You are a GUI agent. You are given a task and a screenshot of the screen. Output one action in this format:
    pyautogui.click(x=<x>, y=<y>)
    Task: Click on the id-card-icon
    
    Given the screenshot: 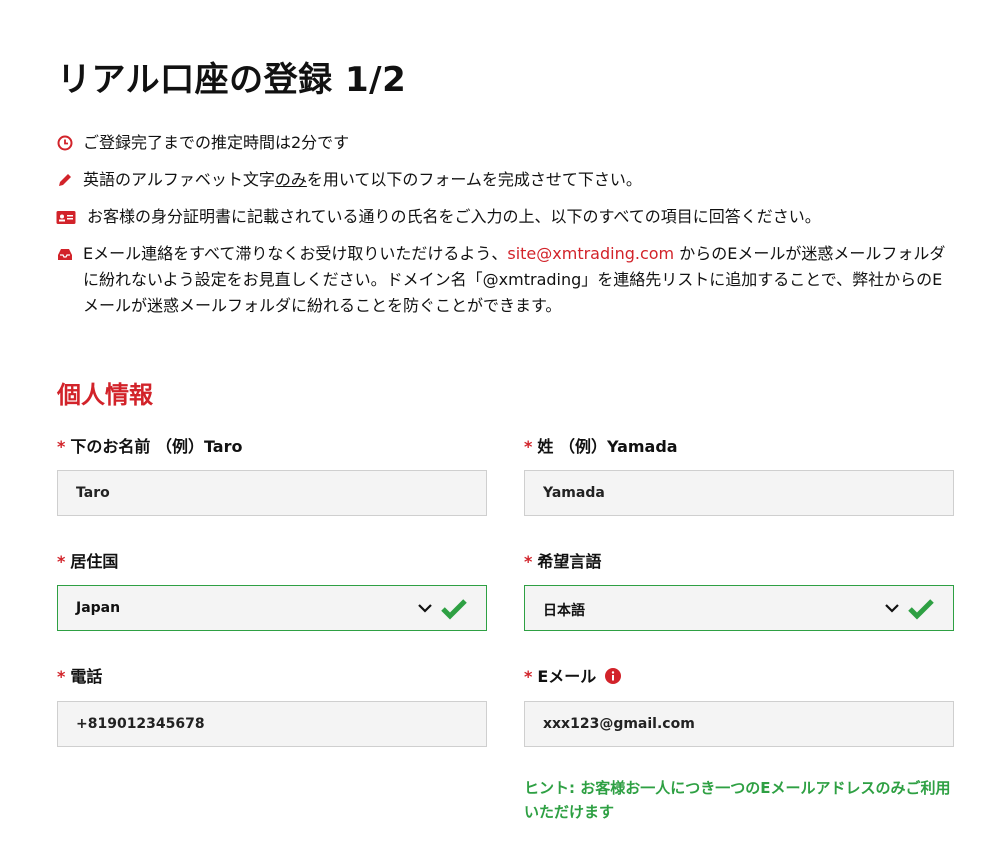 What is the action you would take?
    pyautogui.click(x=66, y=217)
    